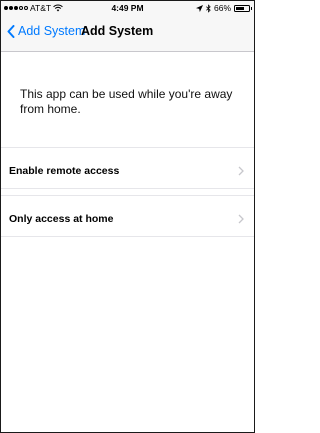 The image size is (320, 433). I want to click on row-label: Enable remote access, so click(64, 171).